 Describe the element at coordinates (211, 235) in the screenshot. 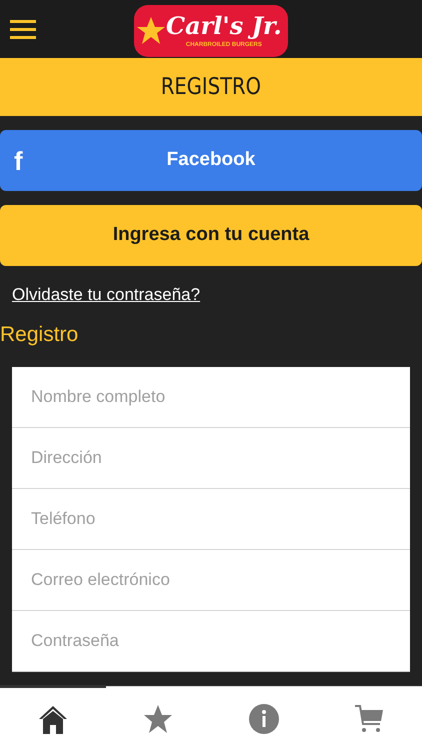

I see `login-button: Ingresa con tu cuenta` at that location.